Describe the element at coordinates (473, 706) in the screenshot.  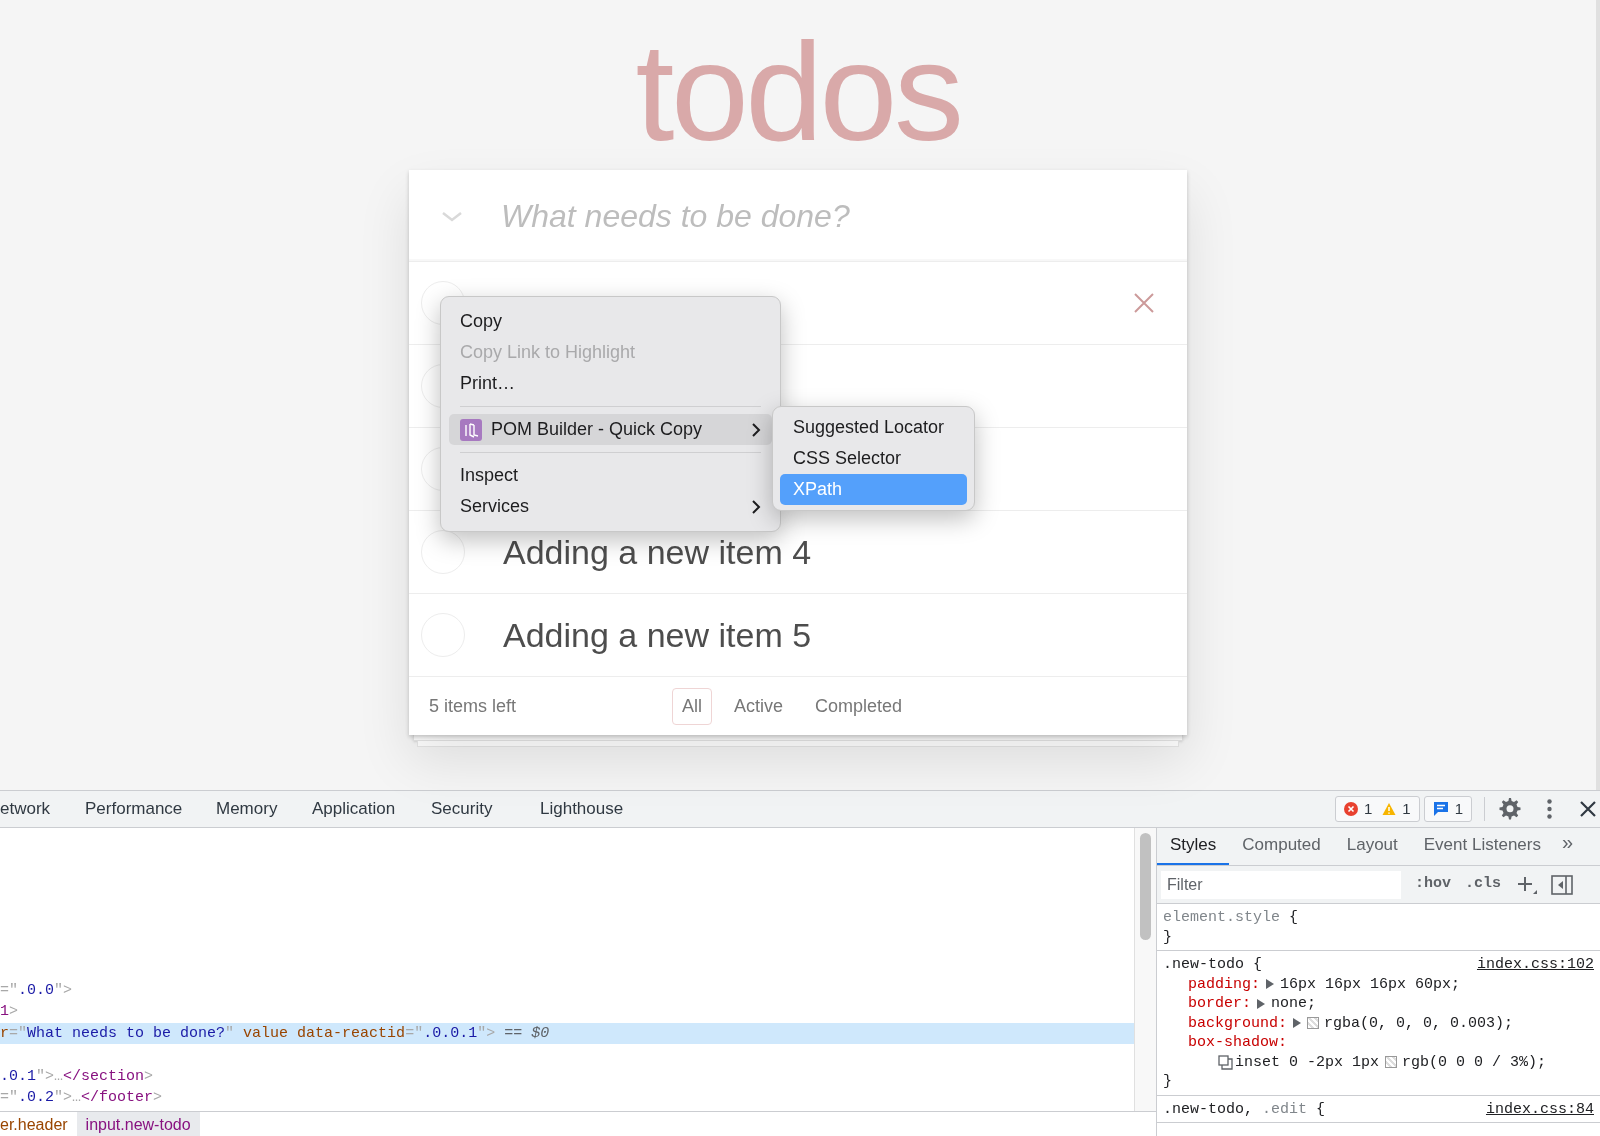
I see `items-left-count: 5 items left` at that location.